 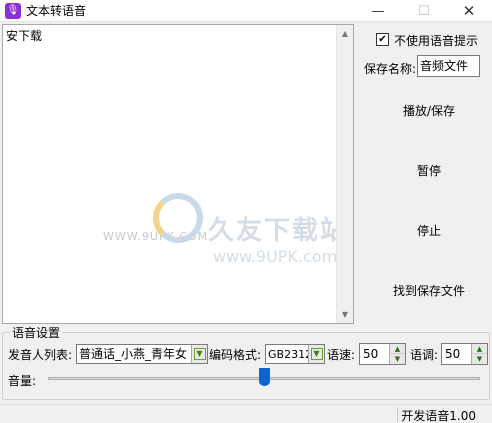 What do you see at coordinates (278, 231) in the screenshot?
I see `watermark-brand: 久友下载站` at bounding box center [278, 231].